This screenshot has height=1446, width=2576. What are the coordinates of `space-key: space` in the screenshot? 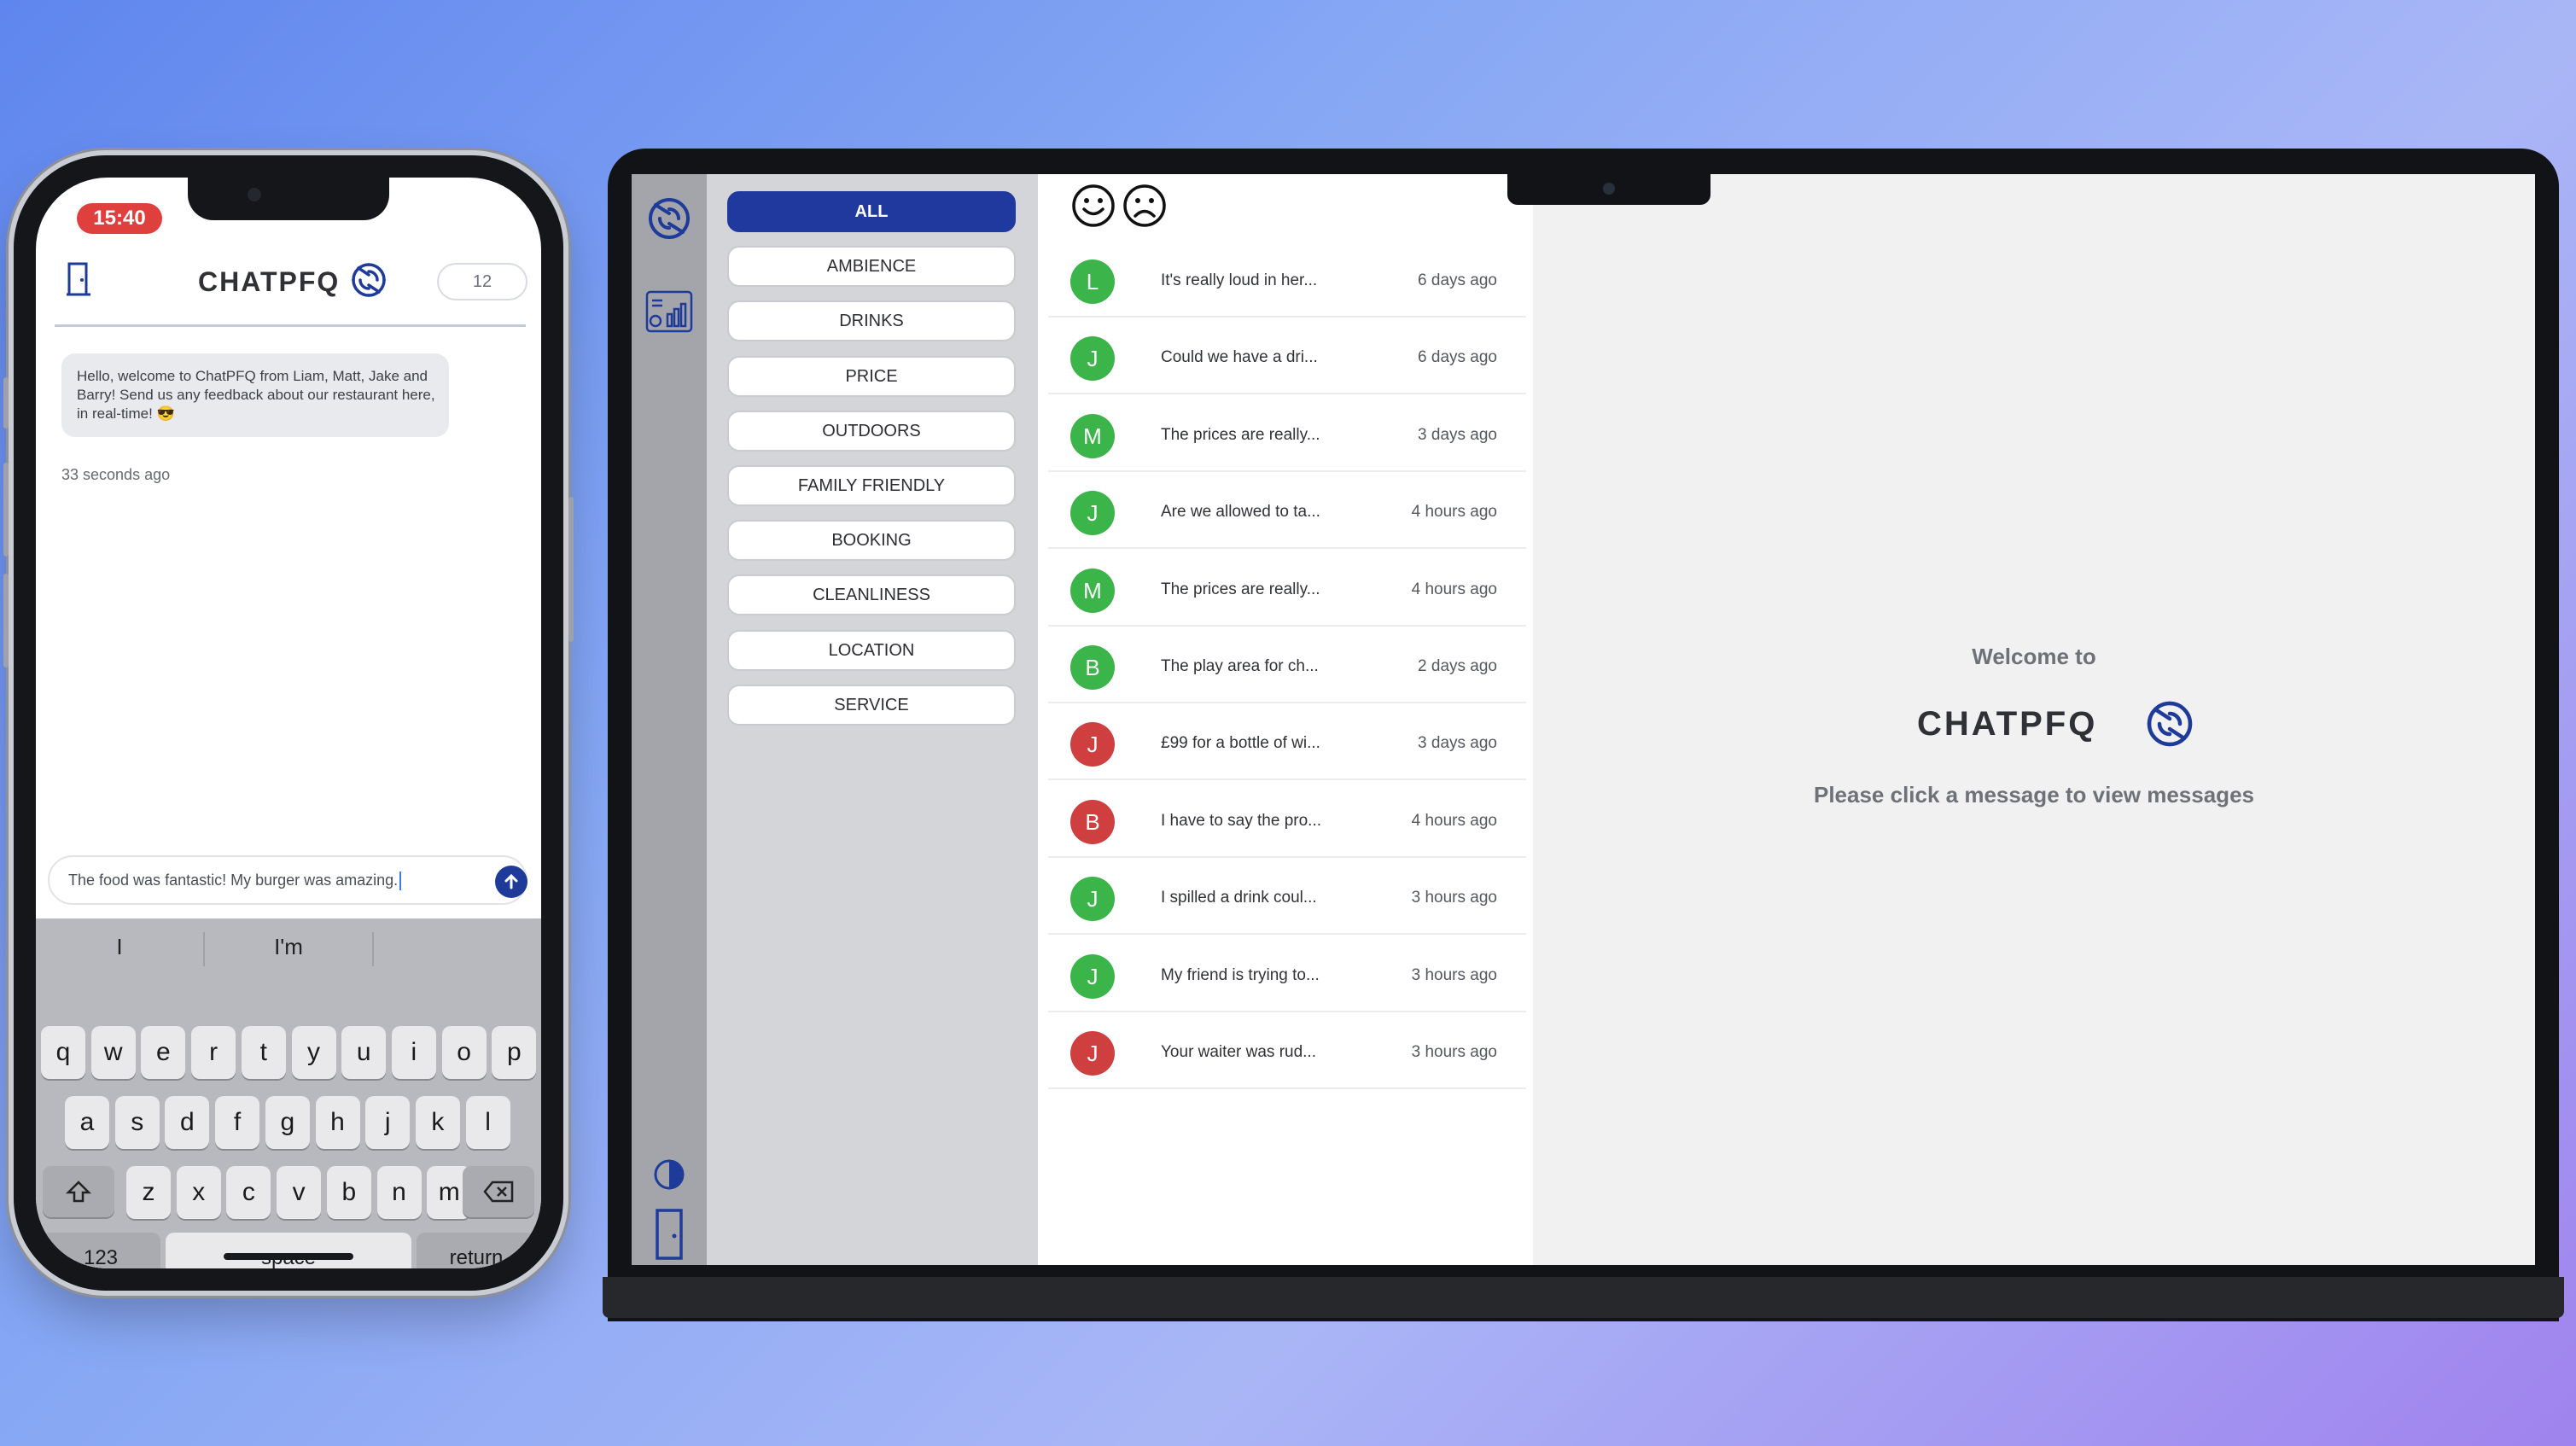 It's located at (288, 1250).